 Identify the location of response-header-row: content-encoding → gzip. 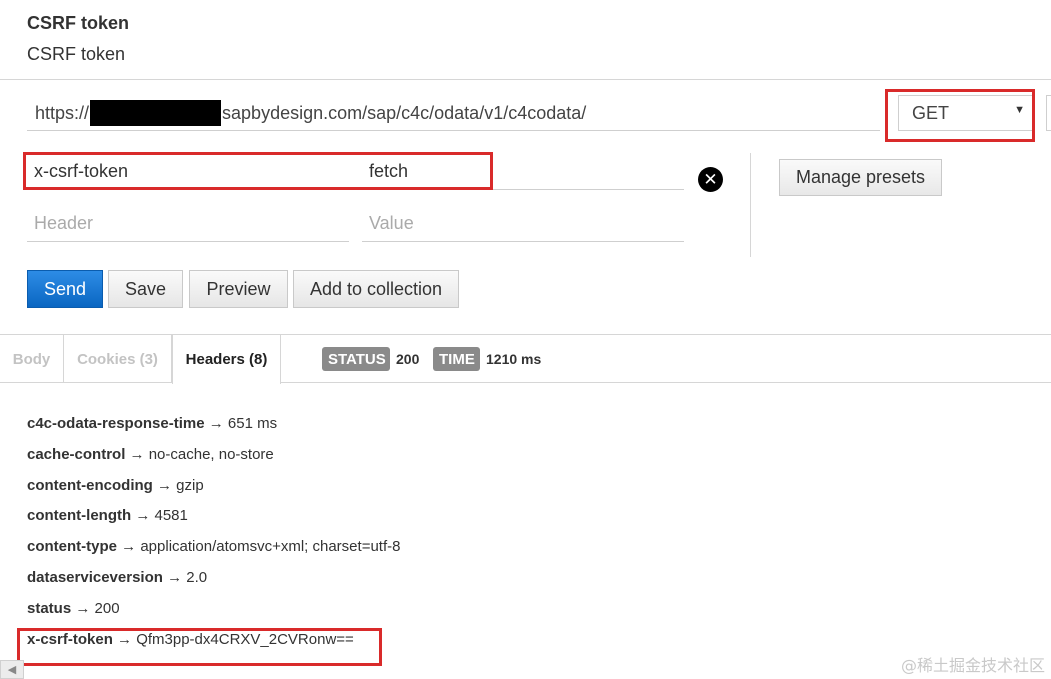
(115, 485).